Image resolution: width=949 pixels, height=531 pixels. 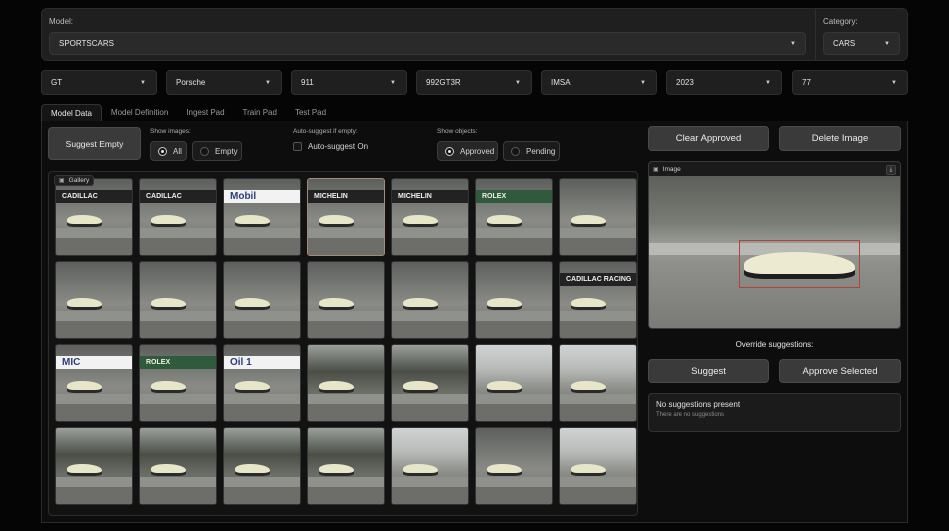 What do you see at coordinates (844, 43) in the screenshot?
I see `category-select-value: CARS` at bounding box center [844, 43].